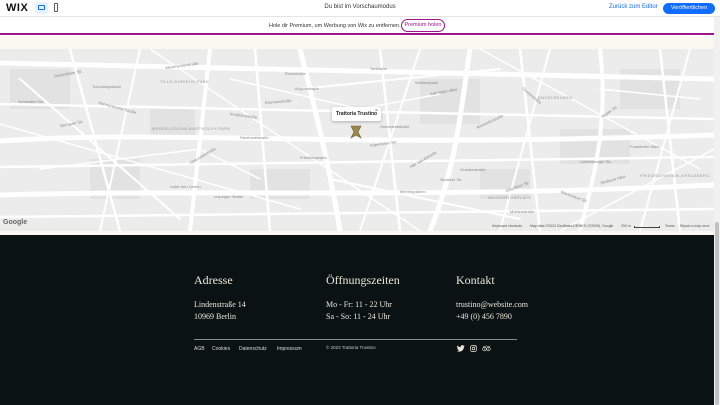 Image resolution: width=720 pixels, height=405 pixels. Describe the element at coordinates (507, 226) in the screenshot. I see `keyboard-shortcuts-link: Keyboard shortcuts` at that location.